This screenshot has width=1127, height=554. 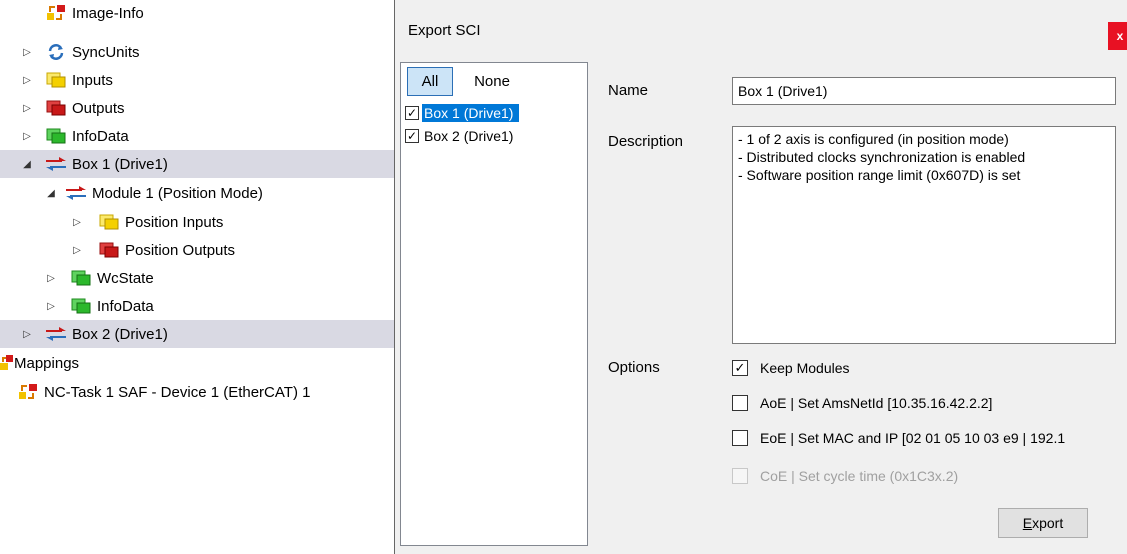 I want to click on tree-item-image-info: Image-Info, so click(x=197, y=13).